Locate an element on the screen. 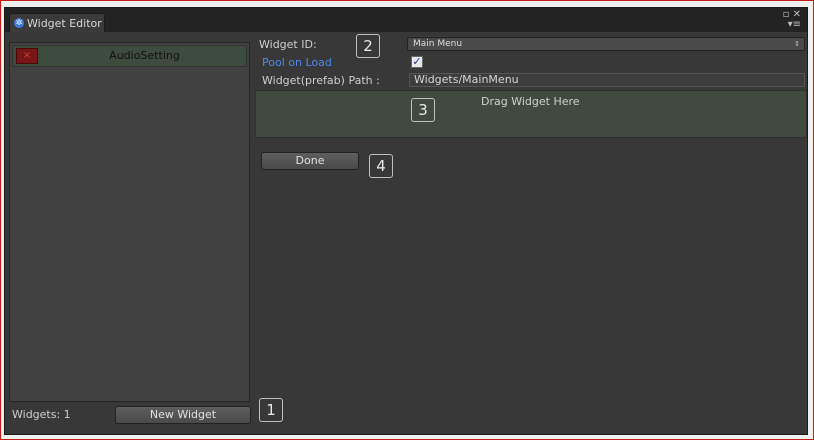 The height and width of the screenshot is (440, 814). callout-1: 1 is located at coordinates (271, 410).